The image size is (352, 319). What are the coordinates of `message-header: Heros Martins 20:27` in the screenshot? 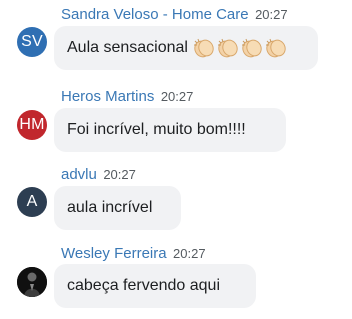 It's located at (127, 97).